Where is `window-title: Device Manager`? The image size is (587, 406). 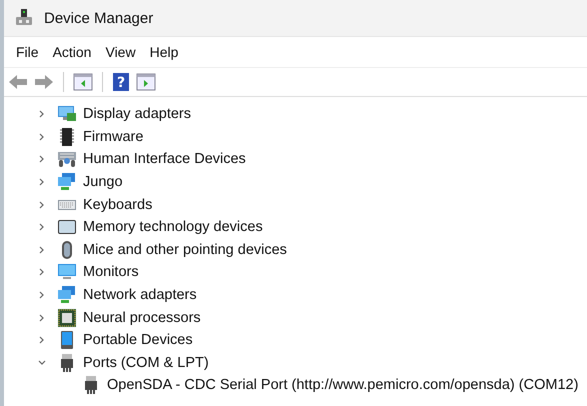 window-title: Device Manager is located at coordinates (99, 18).